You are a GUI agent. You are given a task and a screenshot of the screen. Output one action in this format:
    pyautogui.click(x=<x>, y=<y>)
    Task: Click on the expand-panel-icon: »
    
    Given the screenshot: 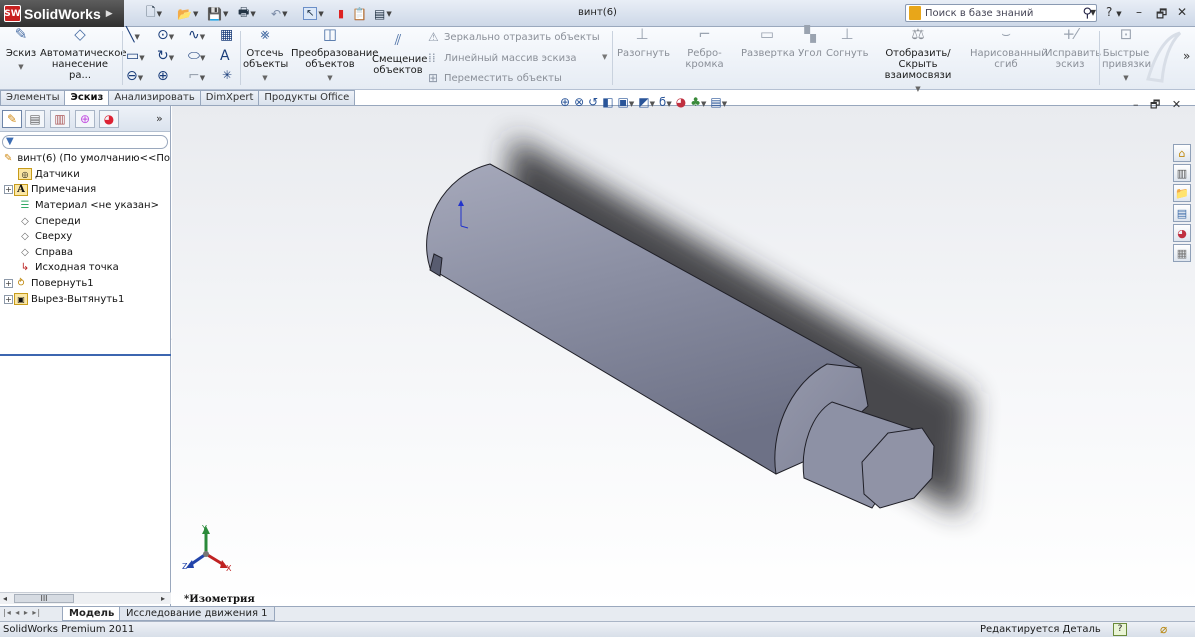 What is the action you would take?
    pyautogui.click(x=159, y=118)
    